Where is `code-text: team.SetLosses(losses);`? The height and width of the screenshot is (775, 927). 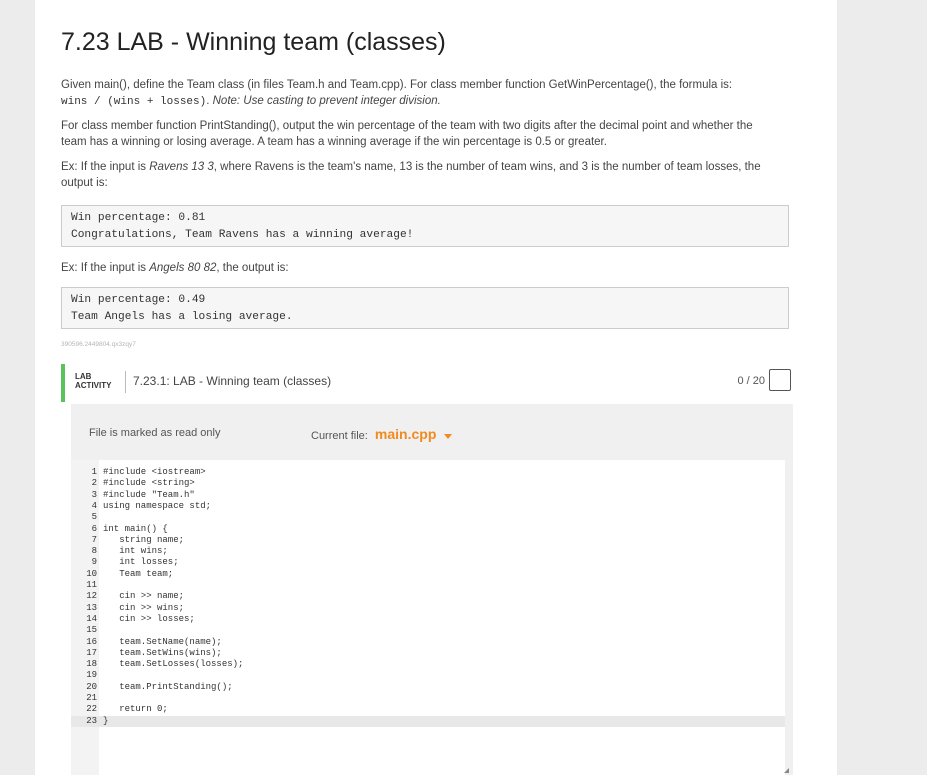
code-text: team.SetLosses(losses); is located at coordinates (173, 664).